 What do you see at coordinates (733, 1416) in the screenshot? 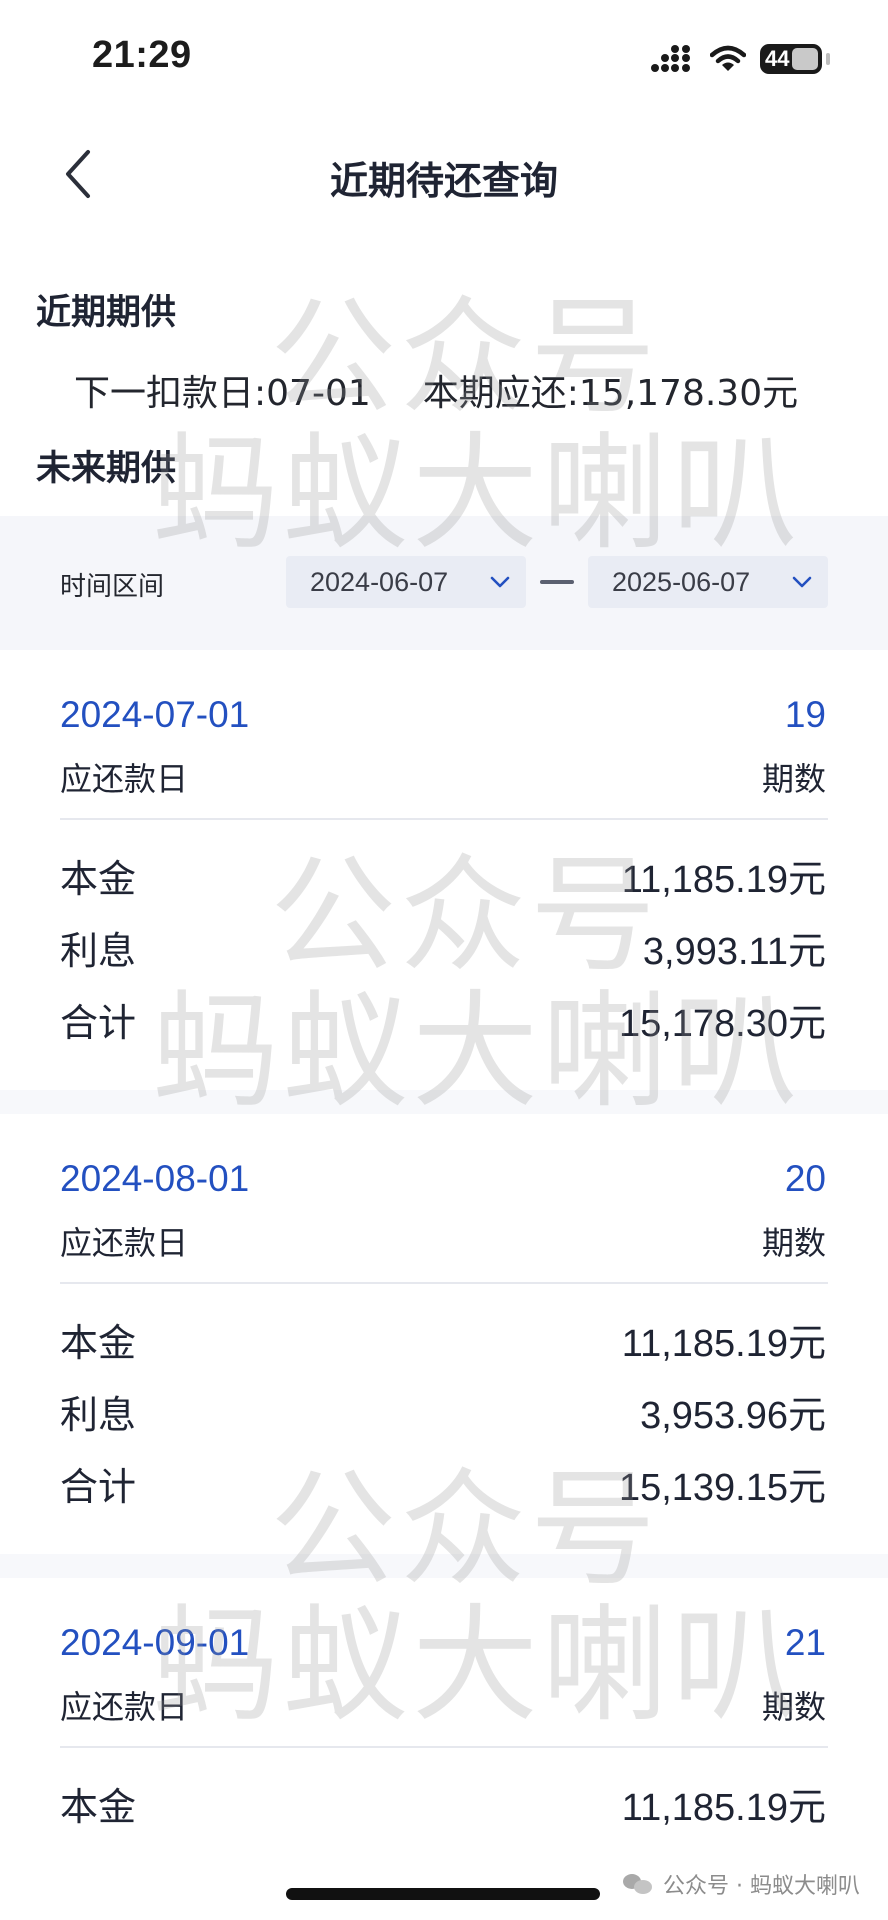
I see `interest-value: 3,953.96元` at bounding box center [733, 1416].